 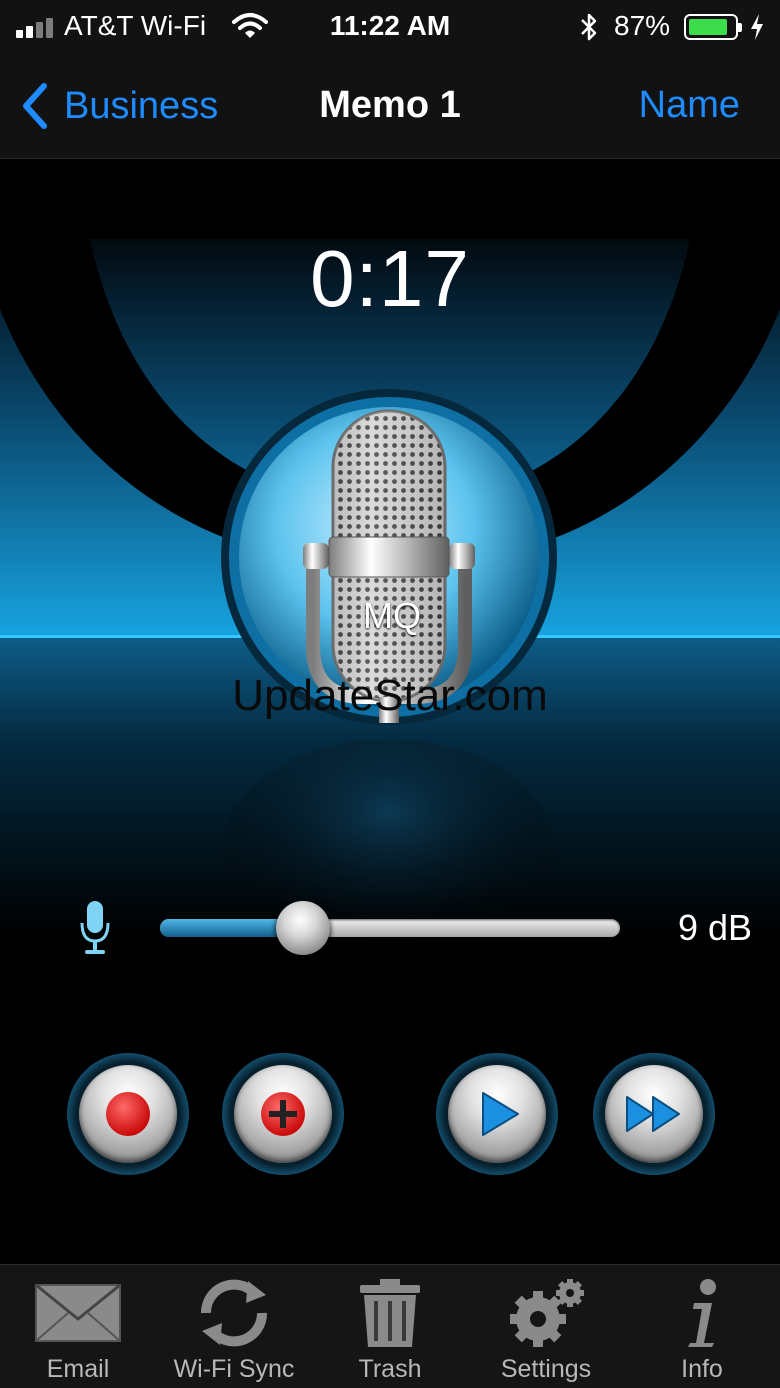 What do you see at coordinates (589, 27) in the screenshot?
I see `bluetooth-icon` at bounding box center [589, 27].